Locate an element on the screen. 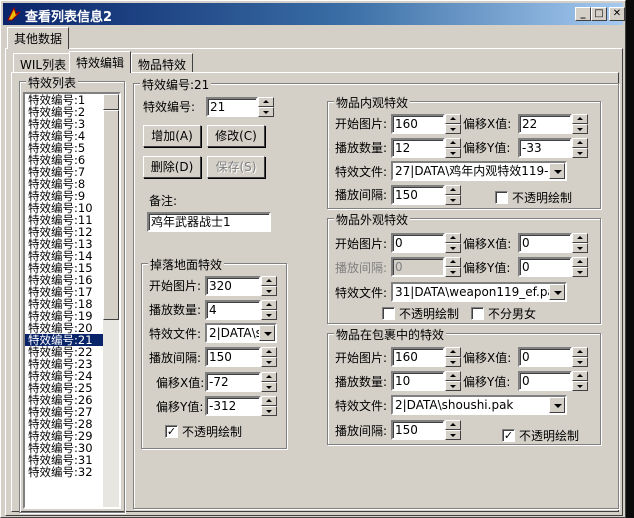 The width and height of the screenshot is (634, 518). inner-offx-input: 22 is located at coordinates (545, 124).